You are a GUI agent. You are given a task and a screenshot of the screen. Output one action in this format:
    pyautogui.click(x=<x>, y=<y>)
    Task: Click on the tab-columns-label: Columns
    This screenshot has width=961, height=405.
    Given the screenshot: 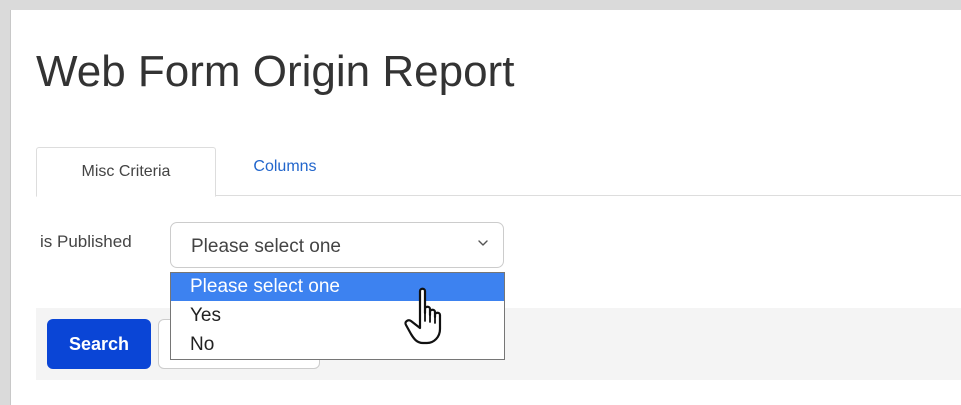 What is the action you would take?
    pyautogui.click(x=285, y=166)
    